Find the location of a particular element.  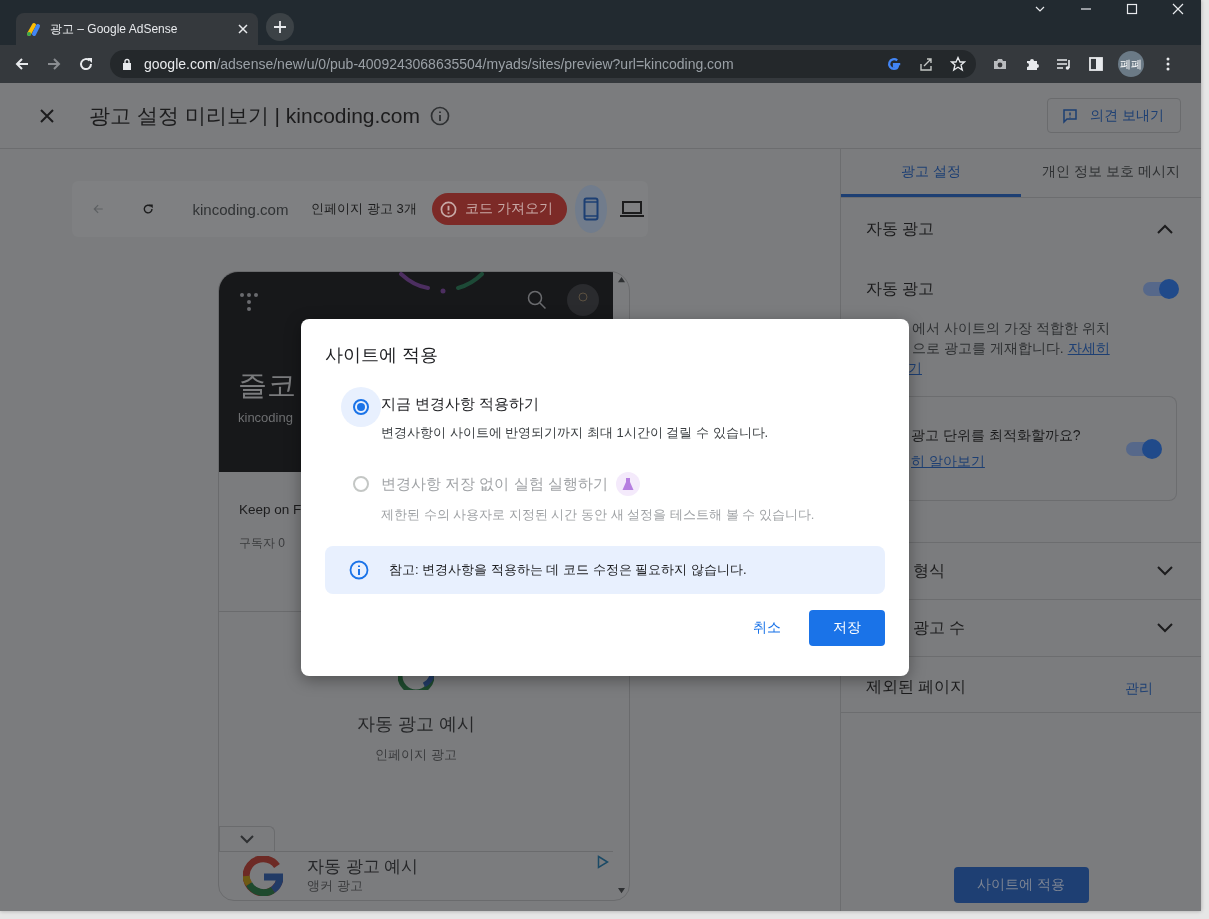

chevron-down-icon is located at coordinates (247, 839).